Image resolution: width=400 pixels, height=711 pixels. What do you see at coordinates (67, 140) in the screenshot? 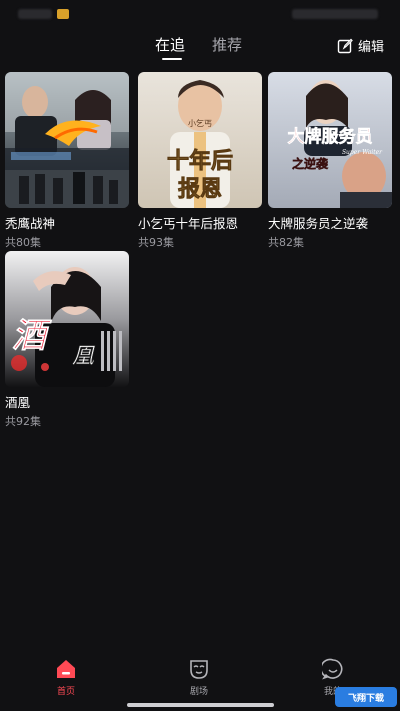
I see `drama-poster` at bounding box center [67, 140].